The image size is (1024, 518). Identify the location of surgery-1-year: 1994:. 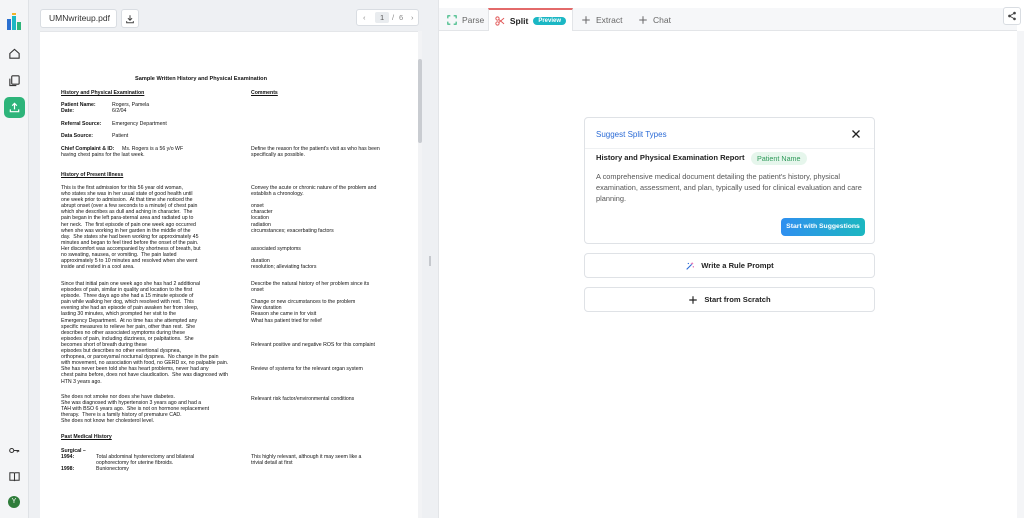
(68, 457).